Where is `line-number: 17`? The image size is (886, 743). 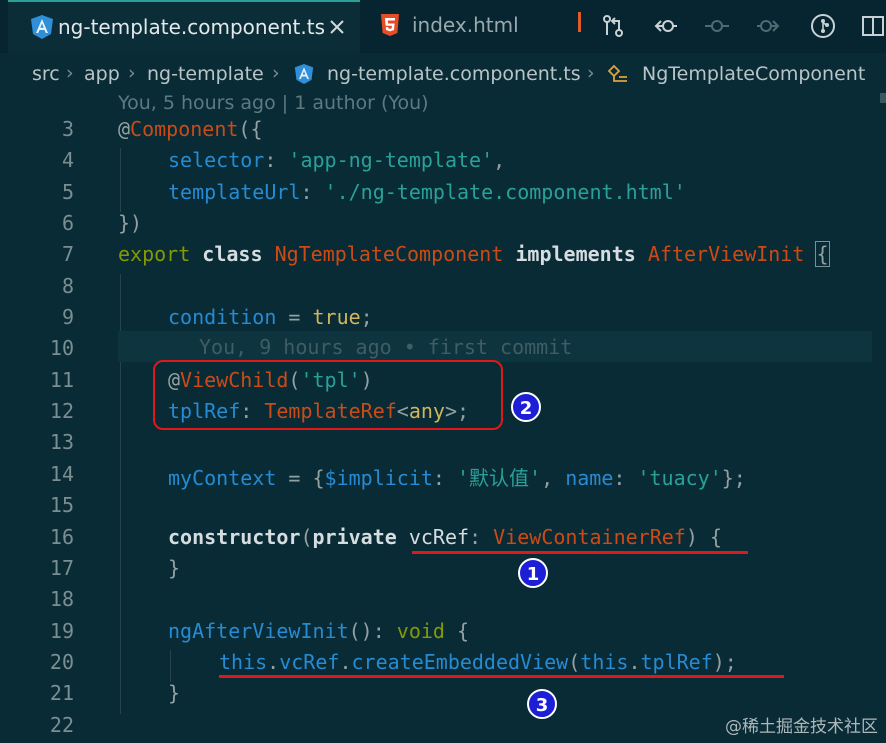 line-number: 17 is located at coordinates (61, 568).